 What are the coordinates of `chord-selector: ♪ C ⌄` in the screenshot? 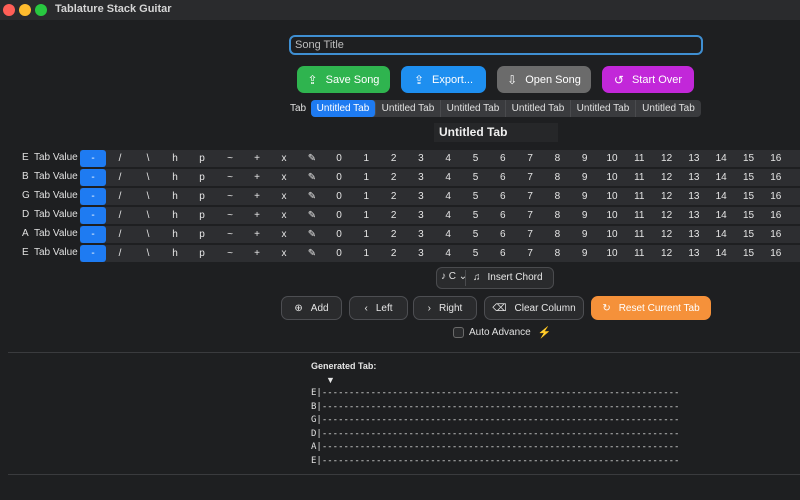 It's located at (454, 276).